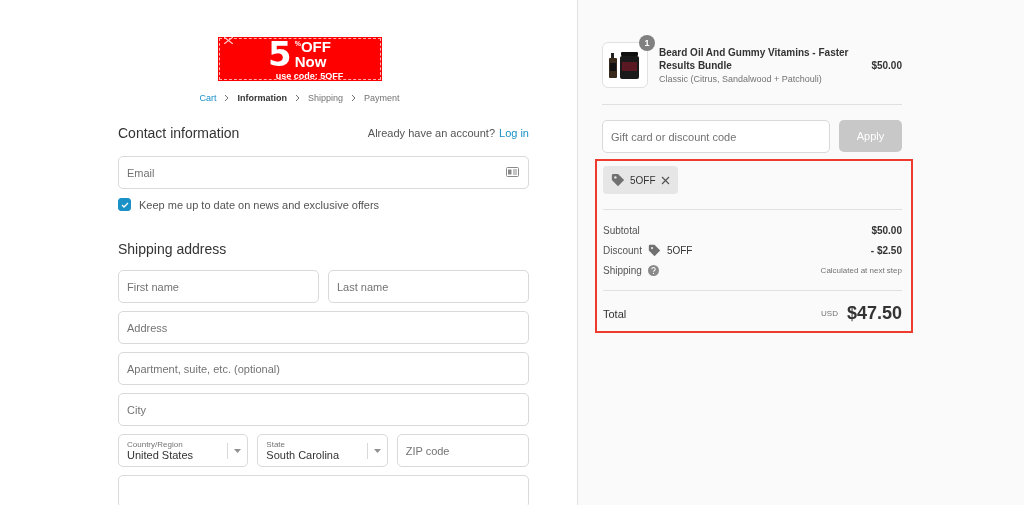 This screenshot has height=505, width=1024. Describe the element at coordinates (323, 490) in the screenshot. I see `input-field` at that location.